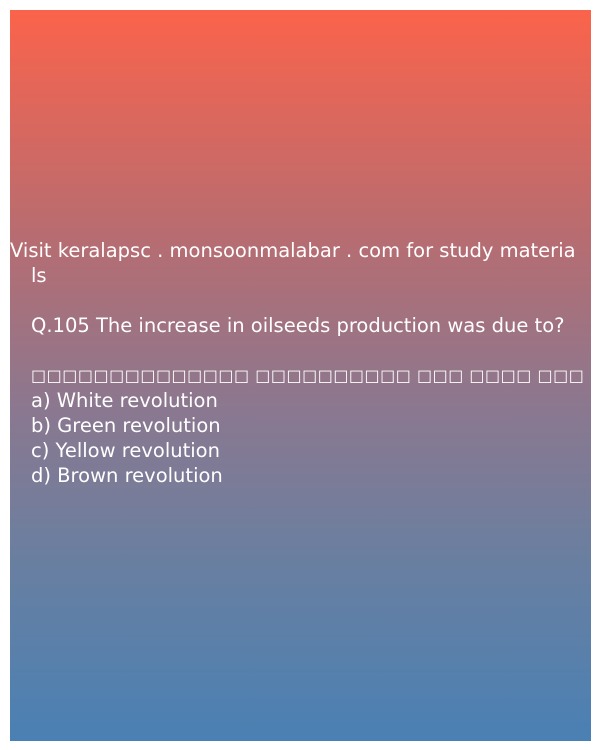 The height and width of the screenshot is (750, 600). What do you see at coordinates (127, 475) in the screenshot?
I see `option-d: d) Brown revolution` at bounding box center [127, 475].